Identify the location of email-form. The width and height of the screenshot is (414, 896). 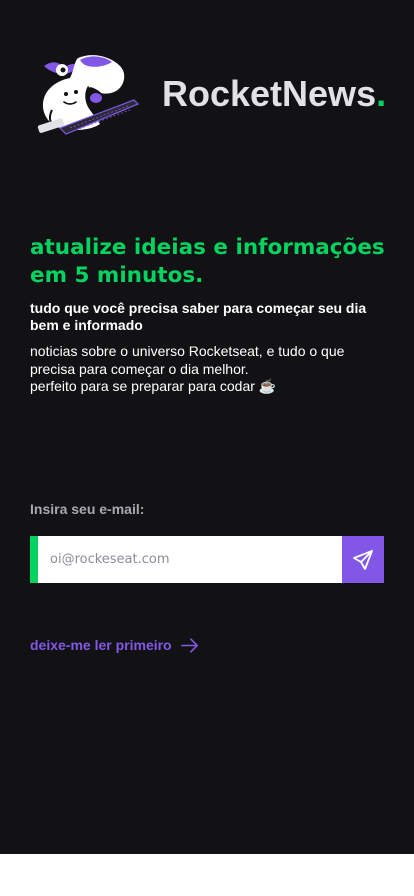
(207, 559).